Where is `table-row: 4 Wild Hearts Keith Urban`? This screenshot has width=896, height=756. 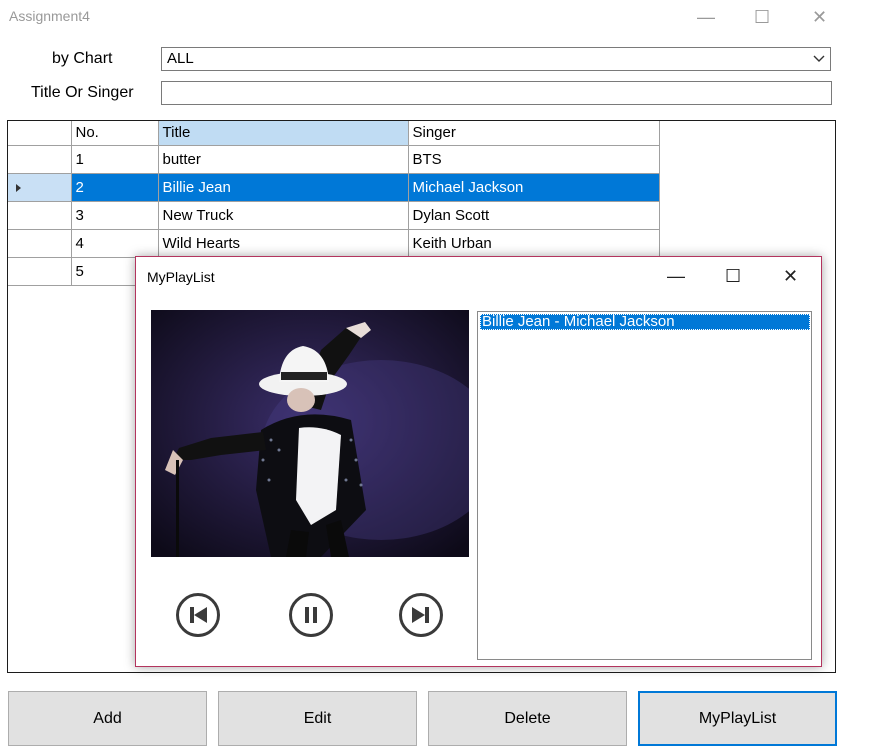
table-row: 4 Wild Hearts Keith Urban is located at coordinates (334, 243).